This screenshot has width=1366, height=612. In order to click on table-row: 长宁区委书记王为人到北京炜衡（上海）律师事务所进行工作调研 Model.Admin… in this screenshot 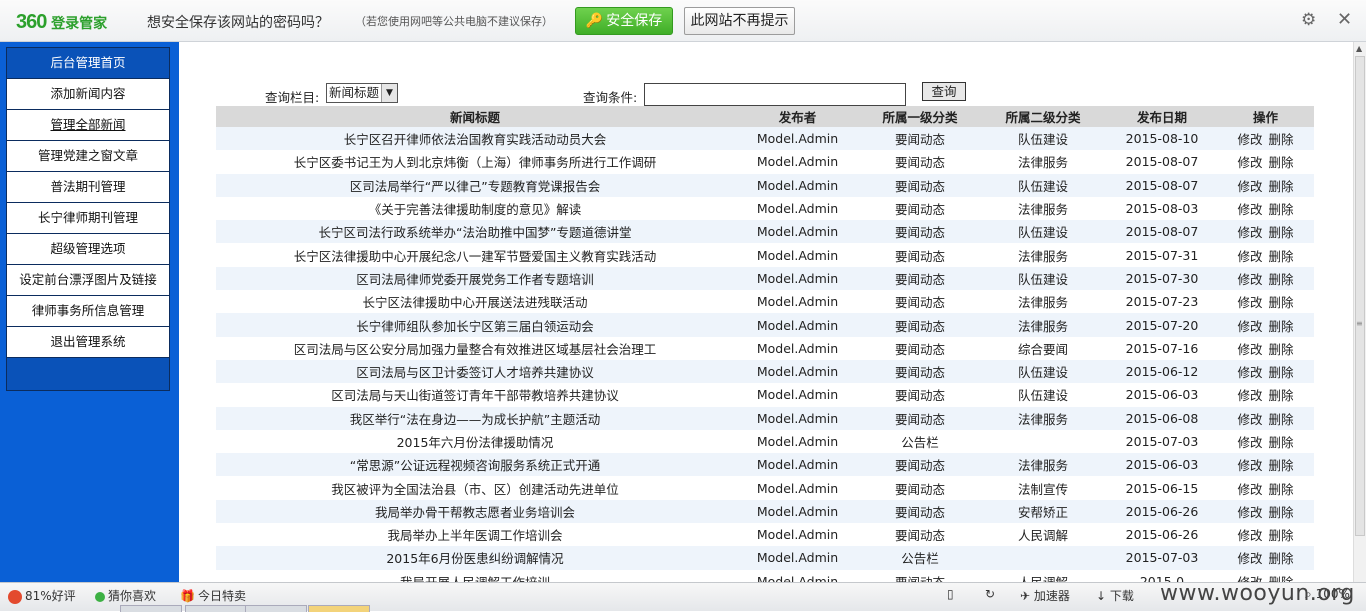, I will do `click(765, 162)`.